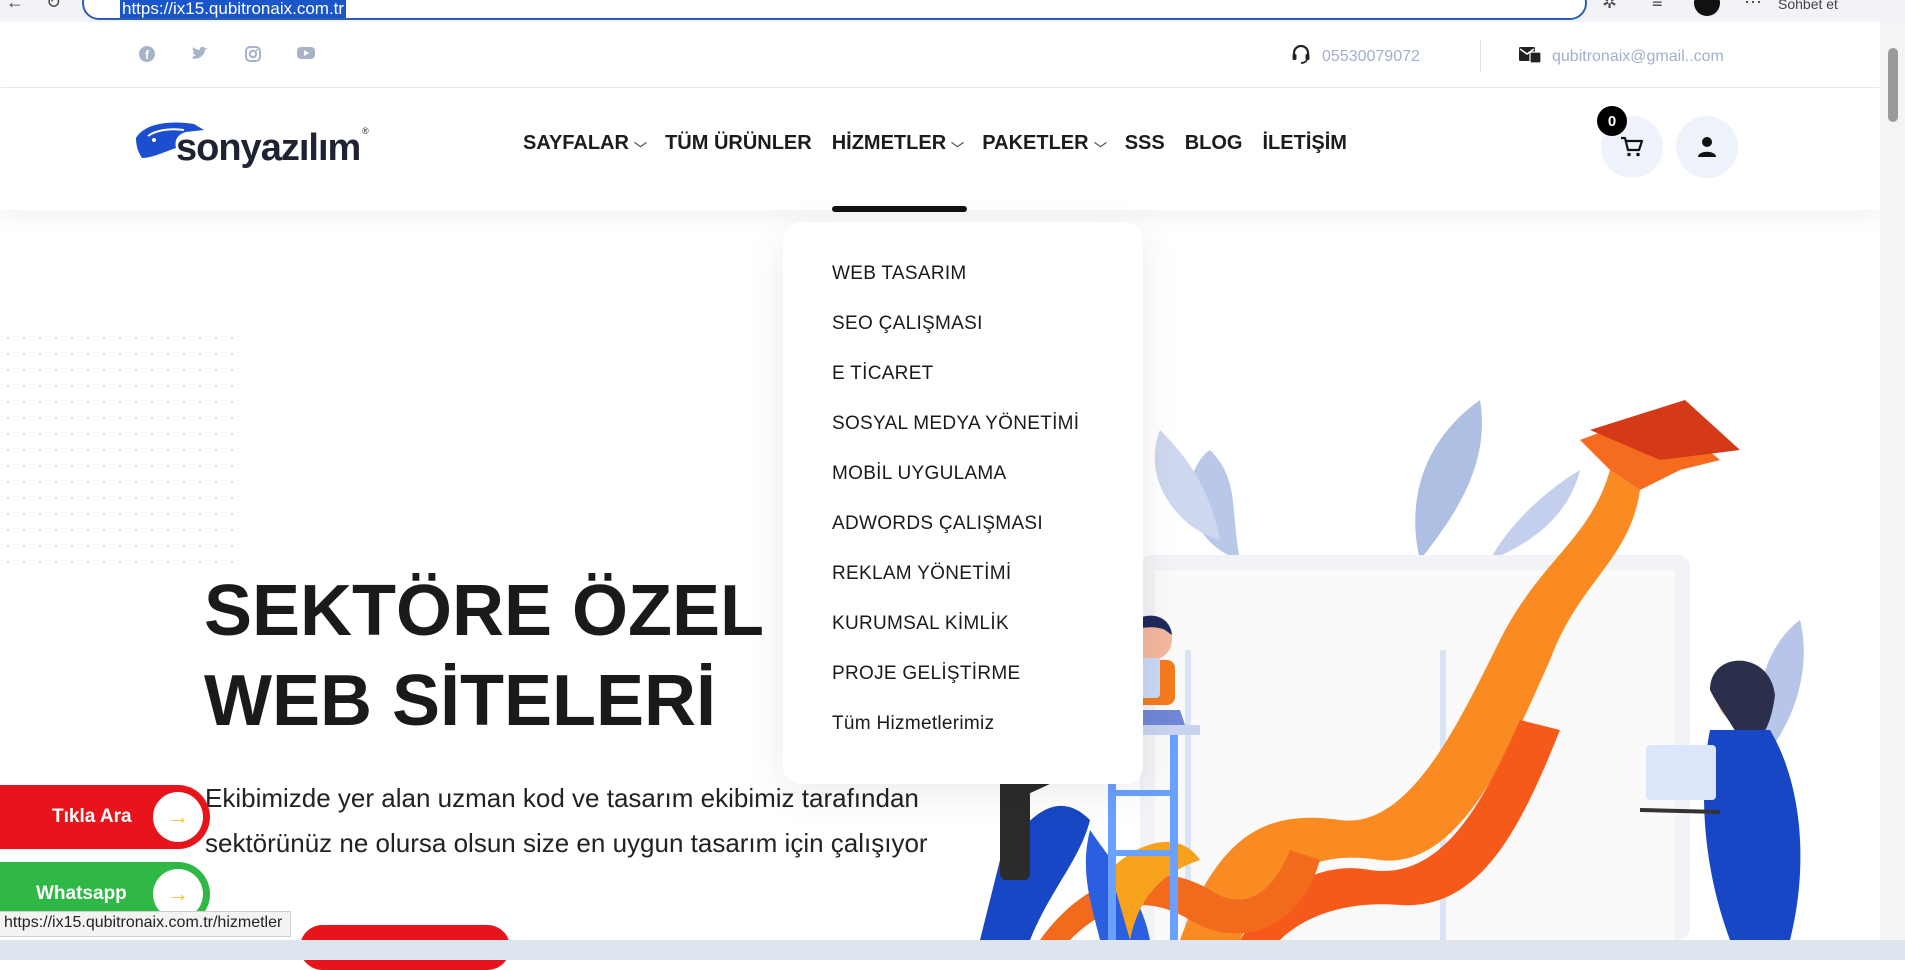  I want to click on whatsapp-button-label: Whatsapp, so click(81, 893).